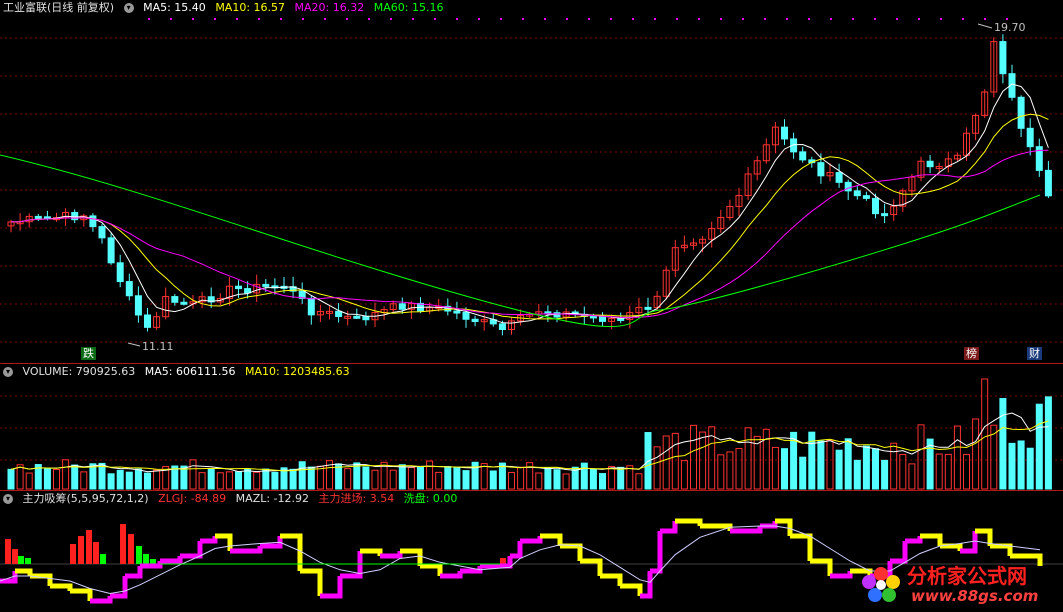 The image size is (1063, 612). What do you see at coordinates (967, 576) in the screenshot?
I see `watermark-name: 分析家公式网` at bounding box center [967, 576].